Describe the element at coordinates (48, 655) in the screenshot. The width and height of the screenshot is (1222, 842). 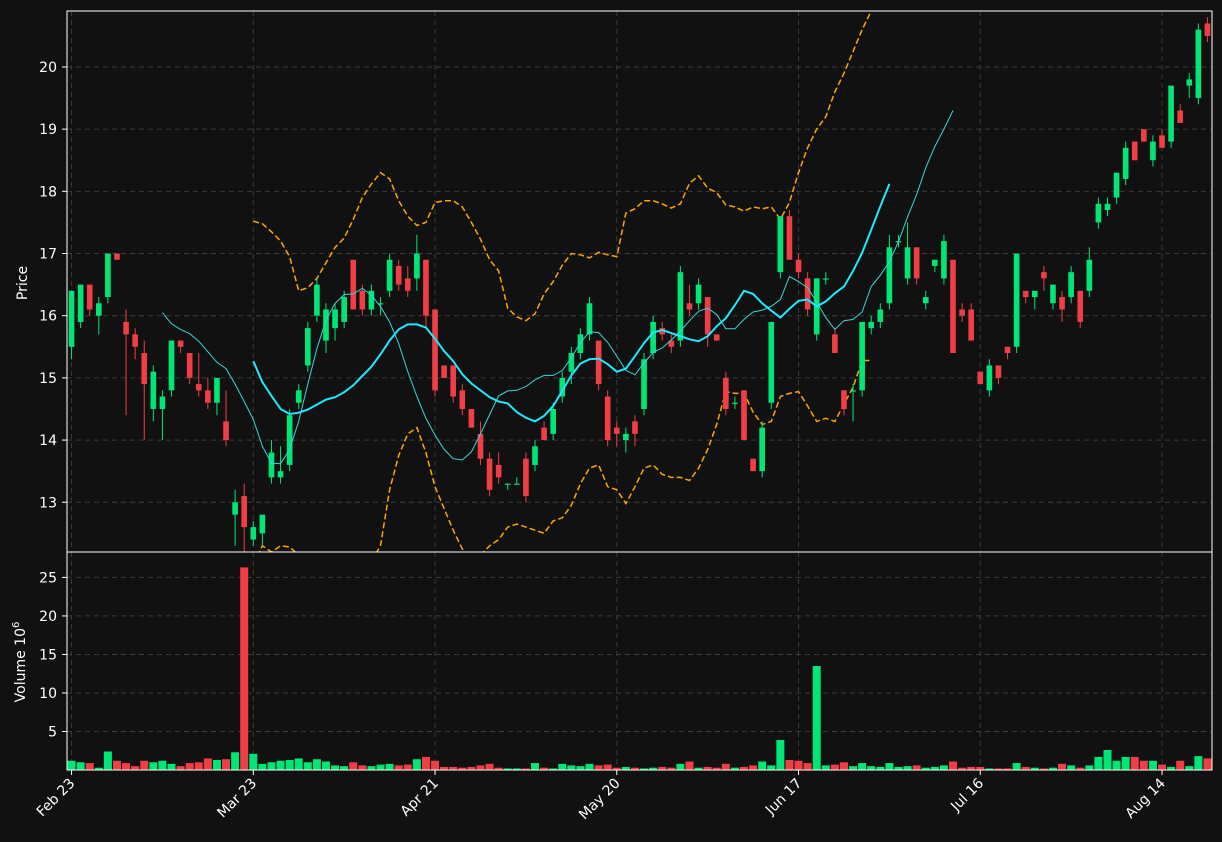
I see `volume-tick-label: 15` at that location.